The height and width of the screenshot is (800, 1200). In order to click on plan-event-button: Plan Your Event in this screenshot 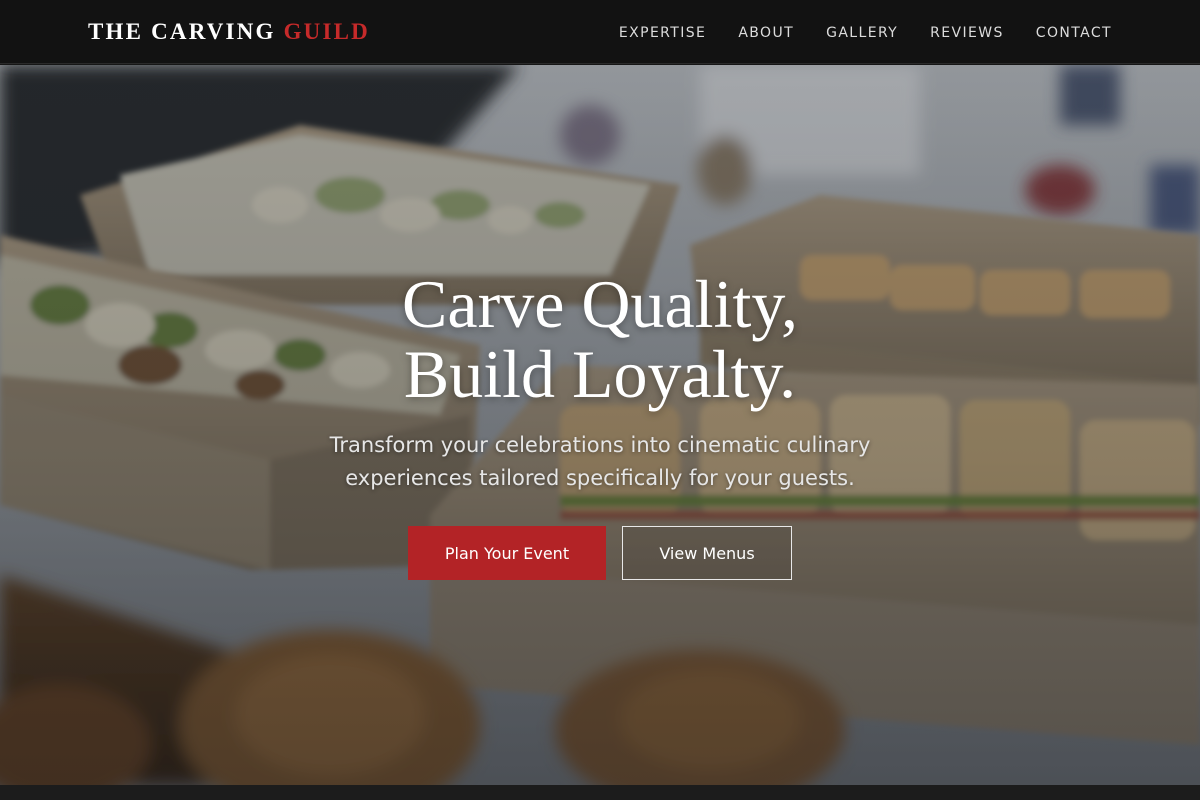, I will do `click(507, 553)`.